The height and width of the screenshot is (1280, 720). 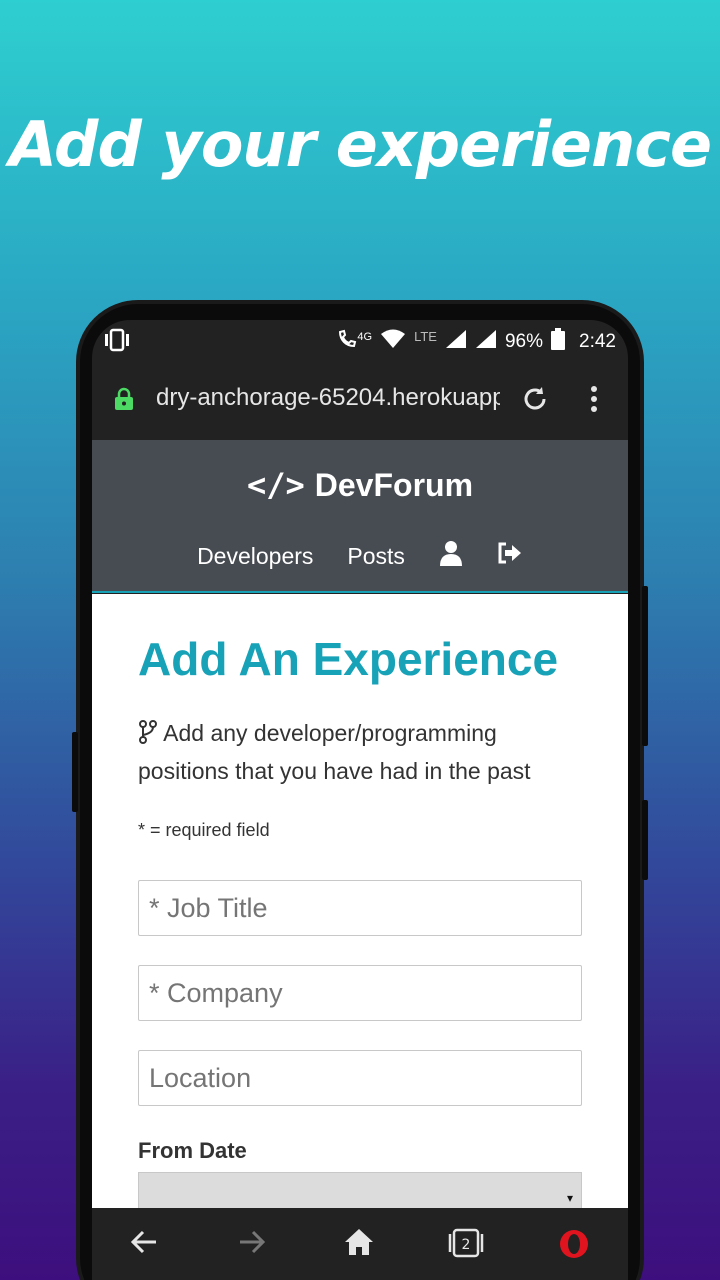 I want to click on browser-bottom-bar: 2, so click(x=360, y=1244).